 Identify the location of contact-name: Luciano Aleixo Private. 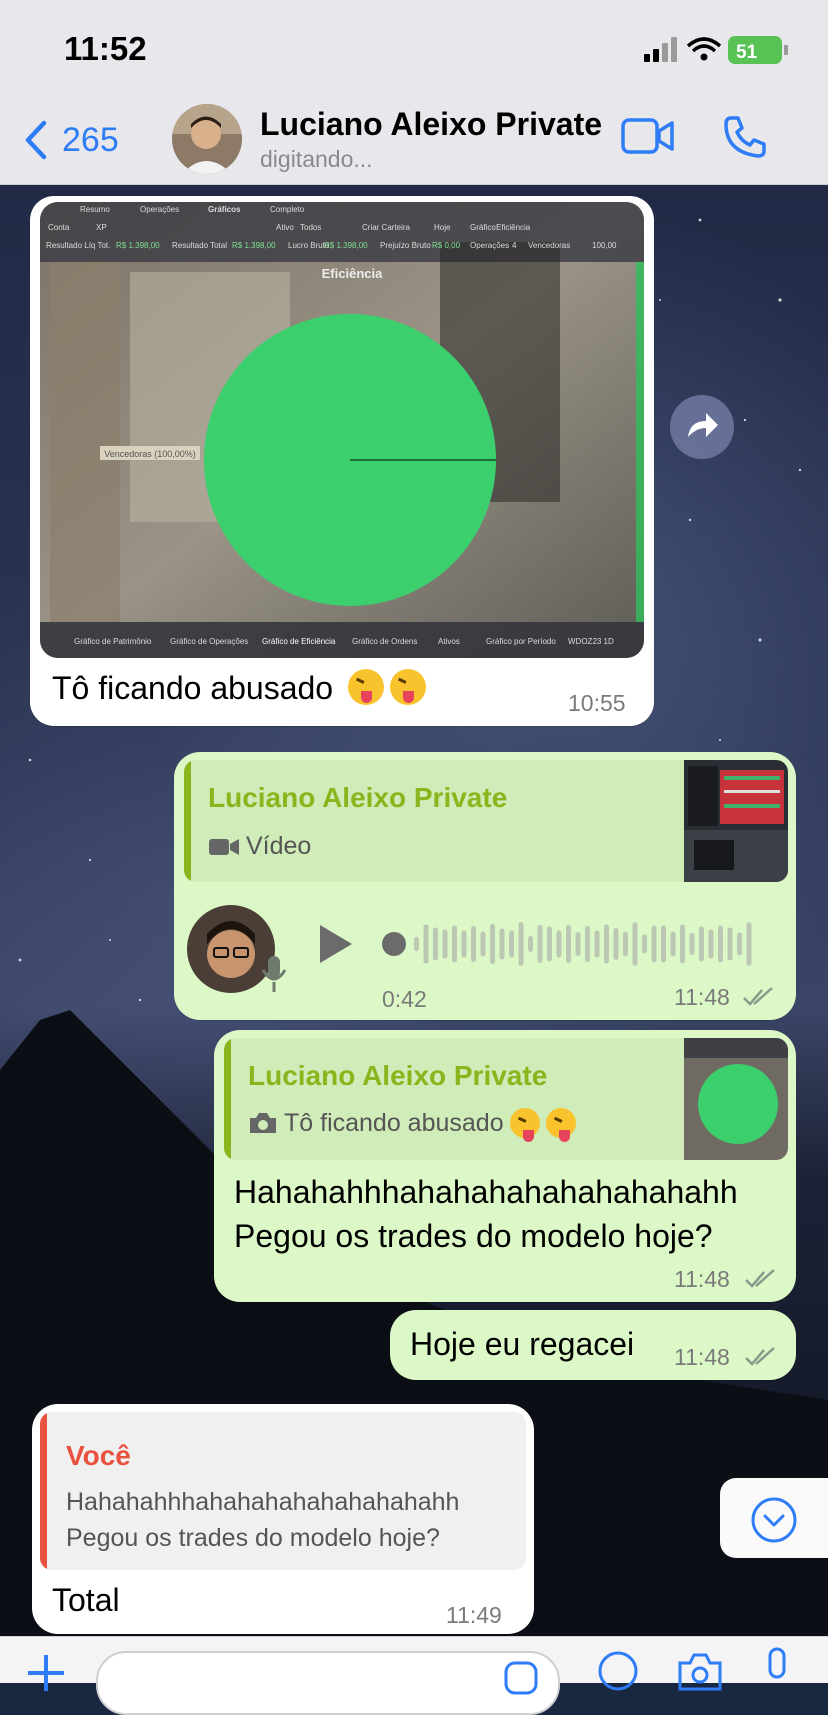
(431, 124).